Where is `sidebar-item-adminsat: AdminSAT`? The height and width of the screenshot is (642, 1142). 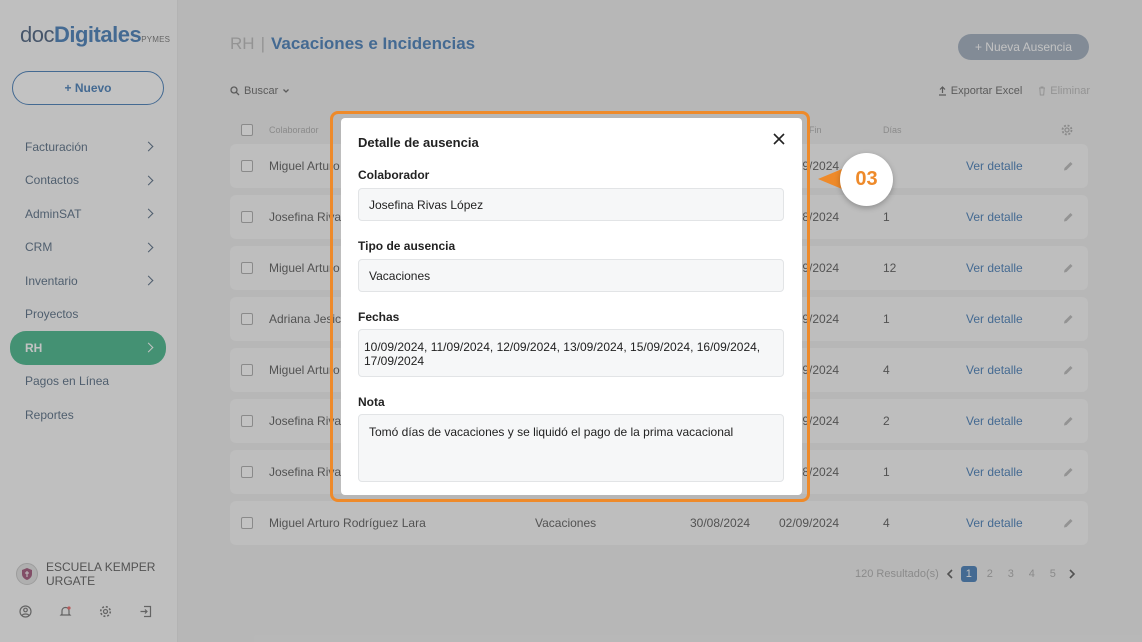 sidebar-item-adminsat: AdminSAT is located at coordinates (88, 214).